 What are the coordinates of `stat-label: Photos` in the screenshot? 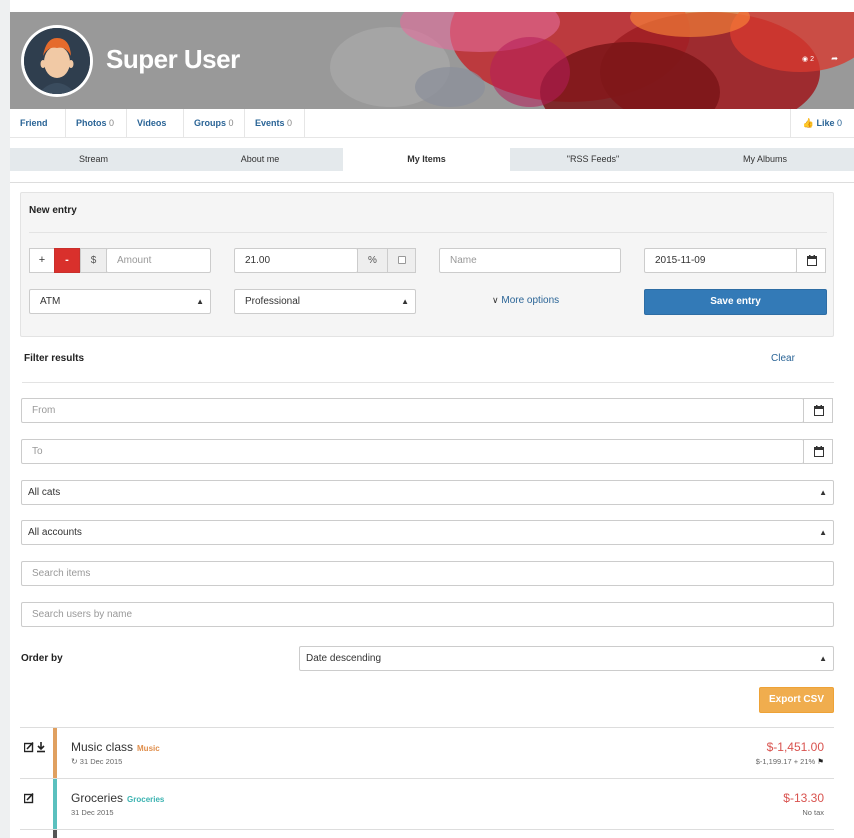 It's located at (91, 123).